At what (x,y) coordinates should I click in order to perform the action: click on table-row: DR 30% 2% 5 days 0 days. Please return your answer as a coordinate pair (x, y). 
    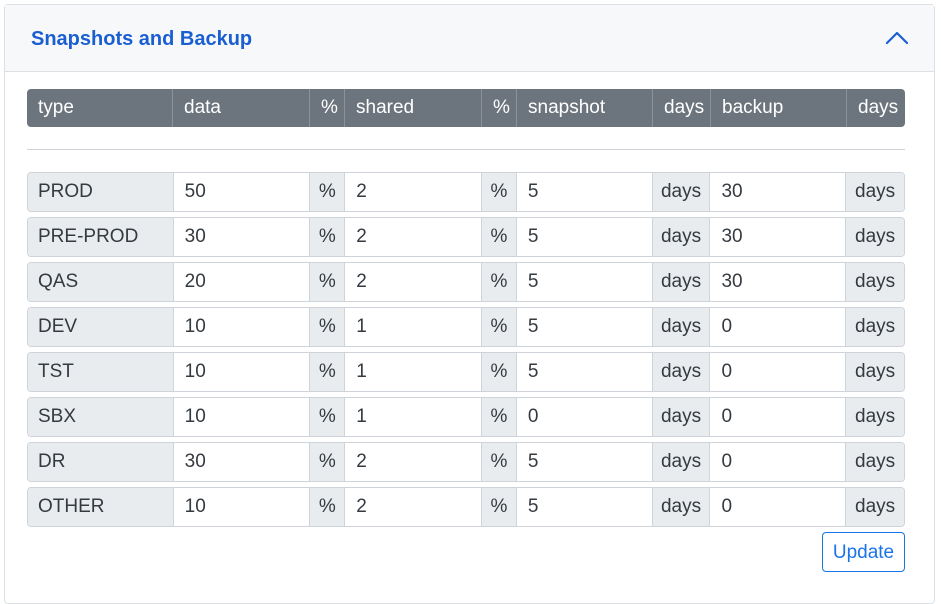
    Looking at the image, I should click on (466, 462).